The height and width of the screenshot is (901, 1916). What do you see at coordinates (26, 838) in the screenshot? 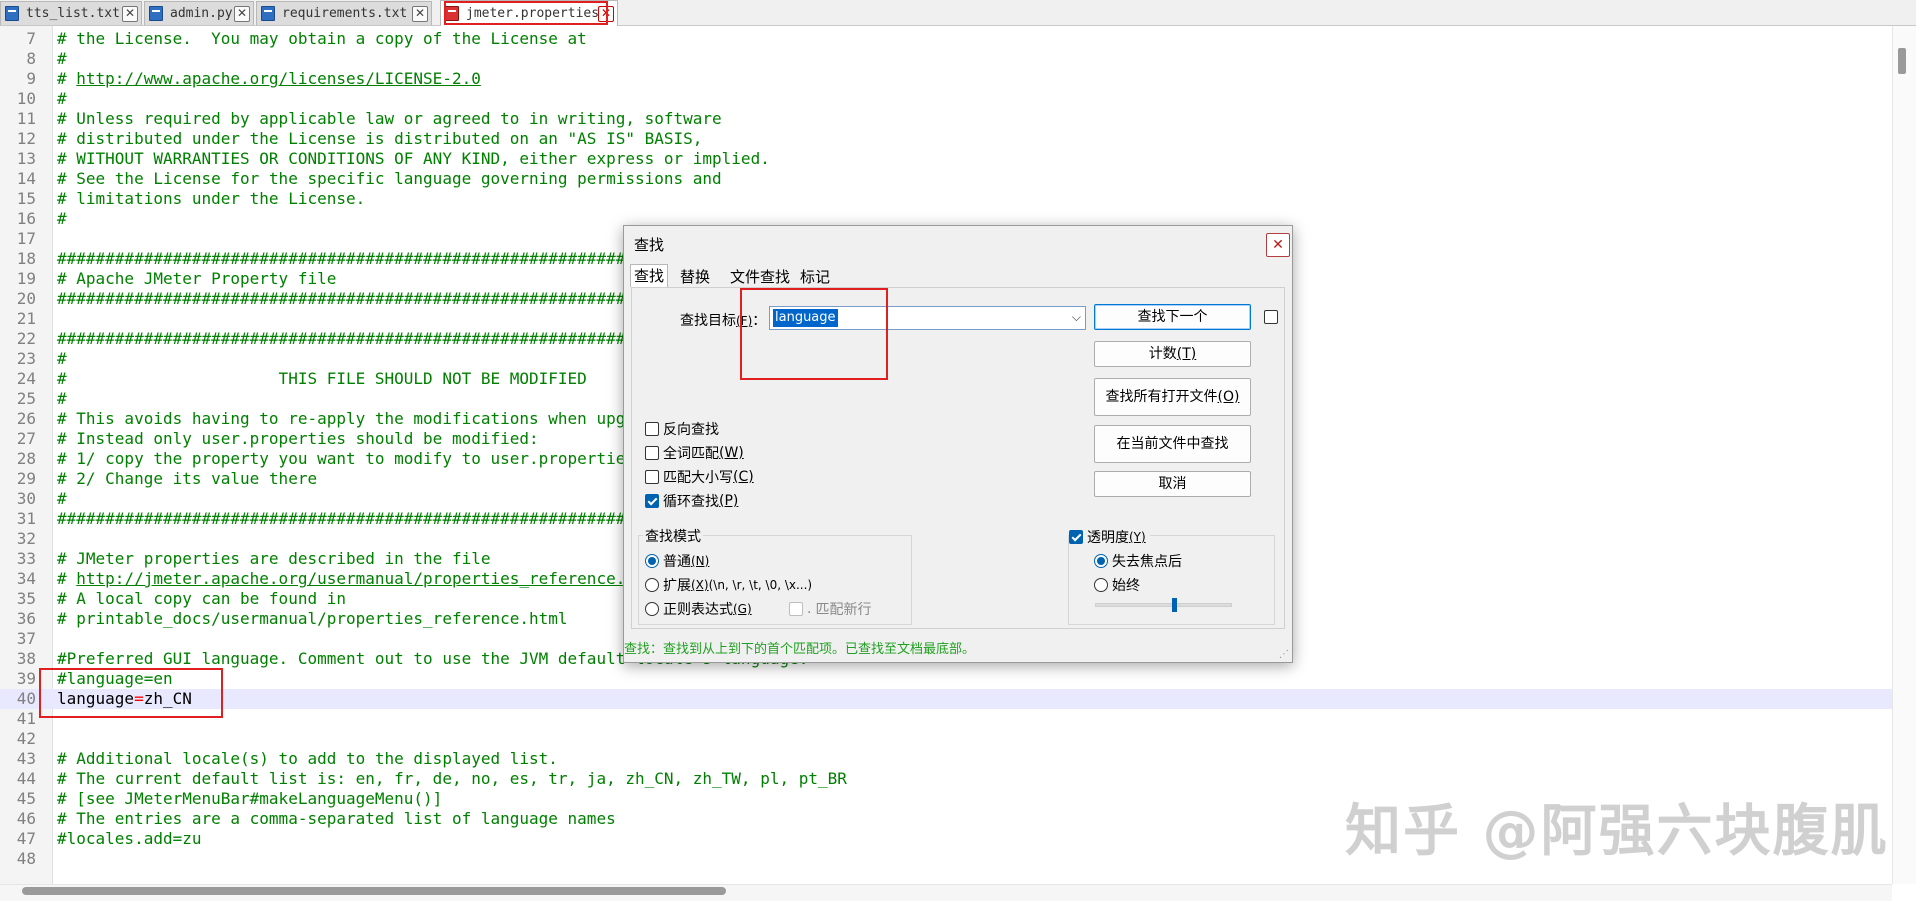
I see `line-number: 47` at bounding box center [26, 838].